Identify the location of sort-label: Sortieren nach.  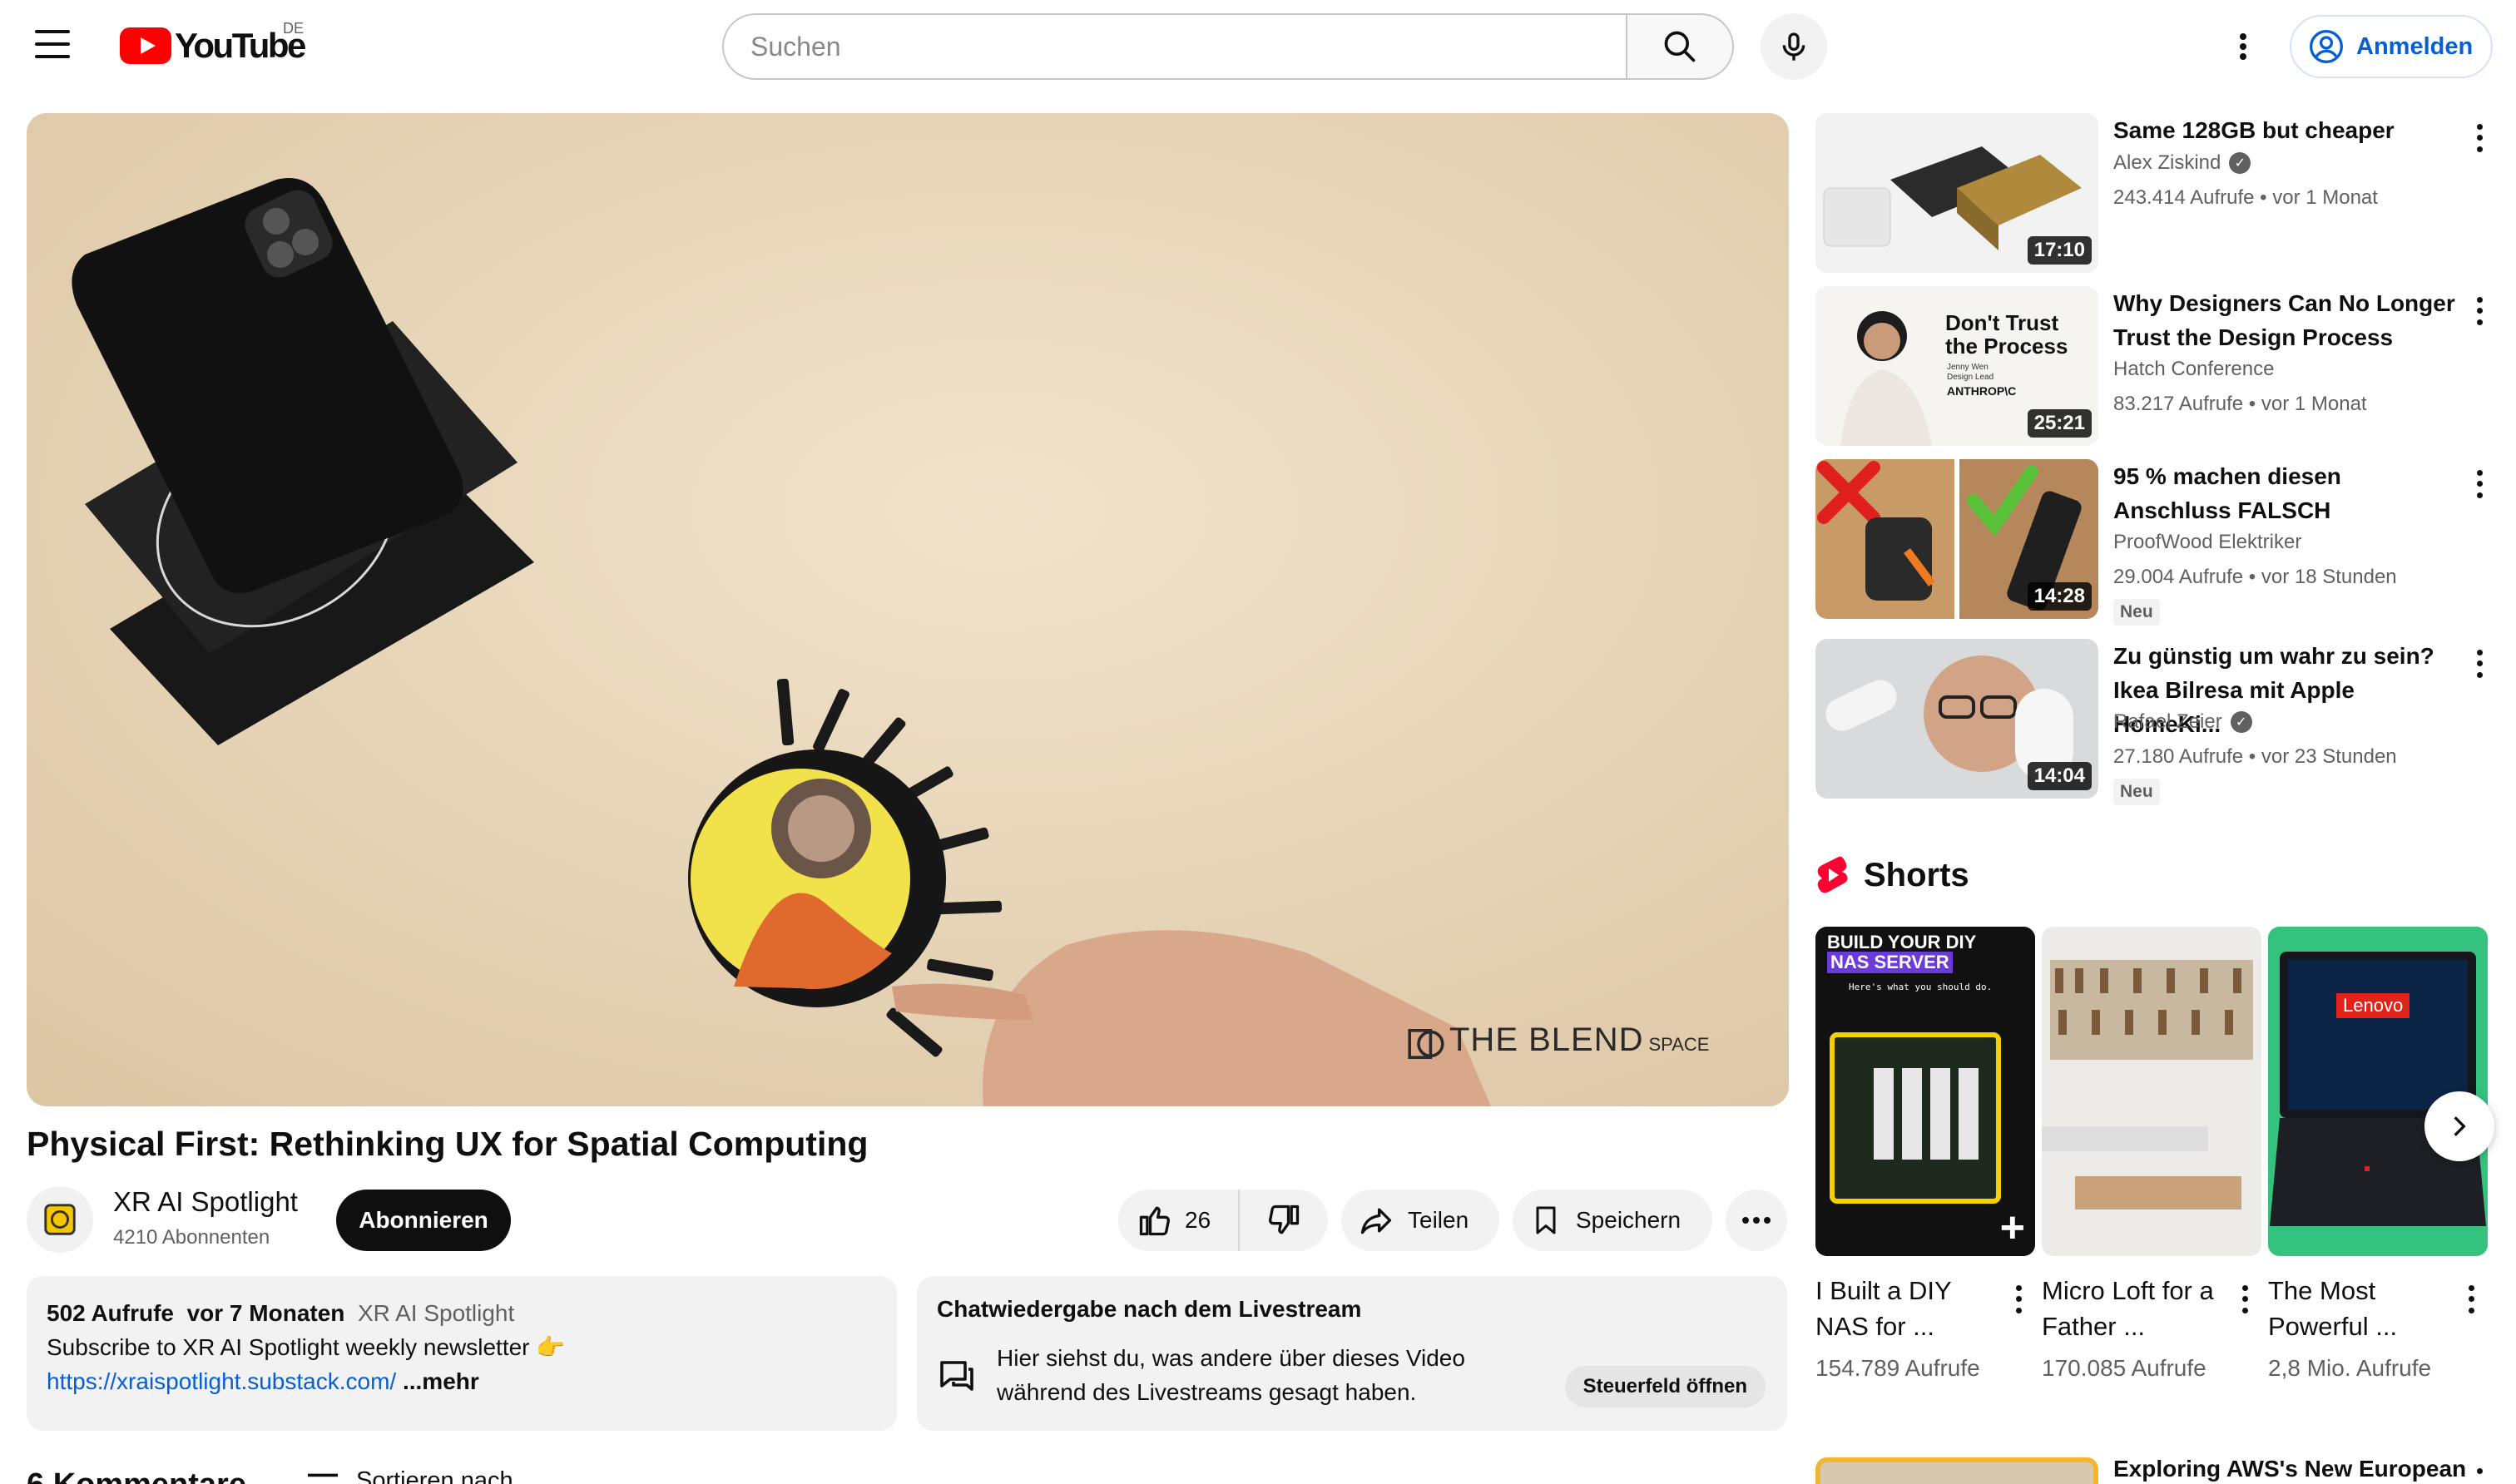
(435, 1476).